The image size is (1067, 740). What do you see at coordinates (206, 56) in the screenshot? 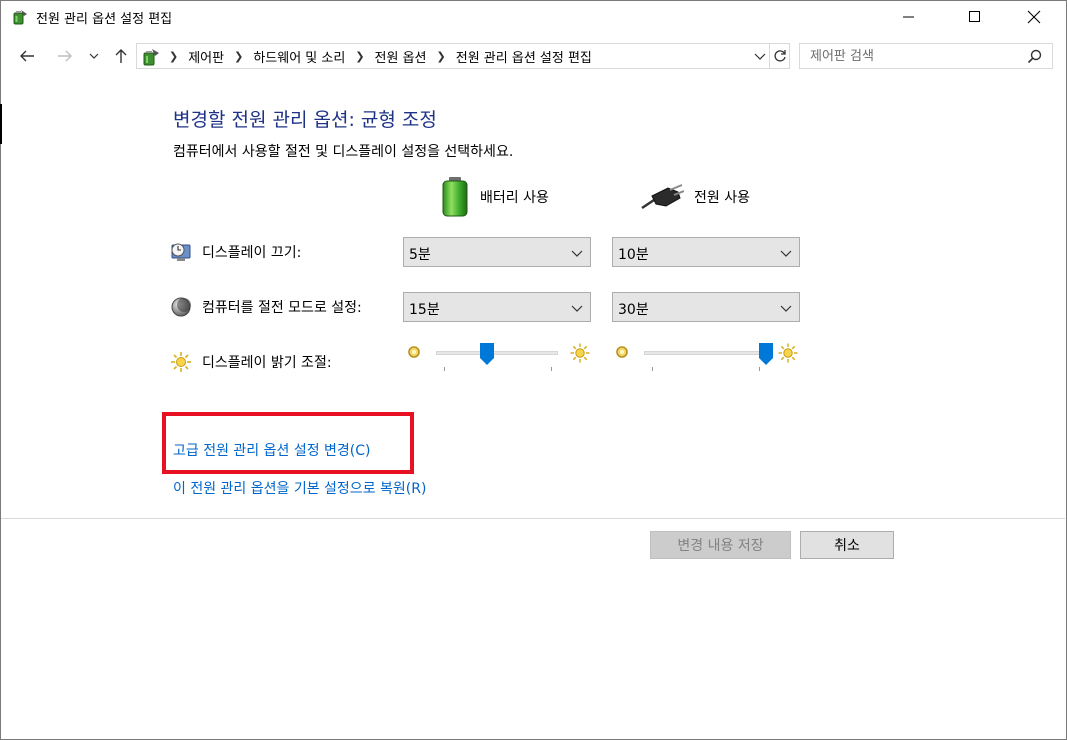
I see `breadcrumb-control-panel: 제어판` at bounding box center [206, 56].